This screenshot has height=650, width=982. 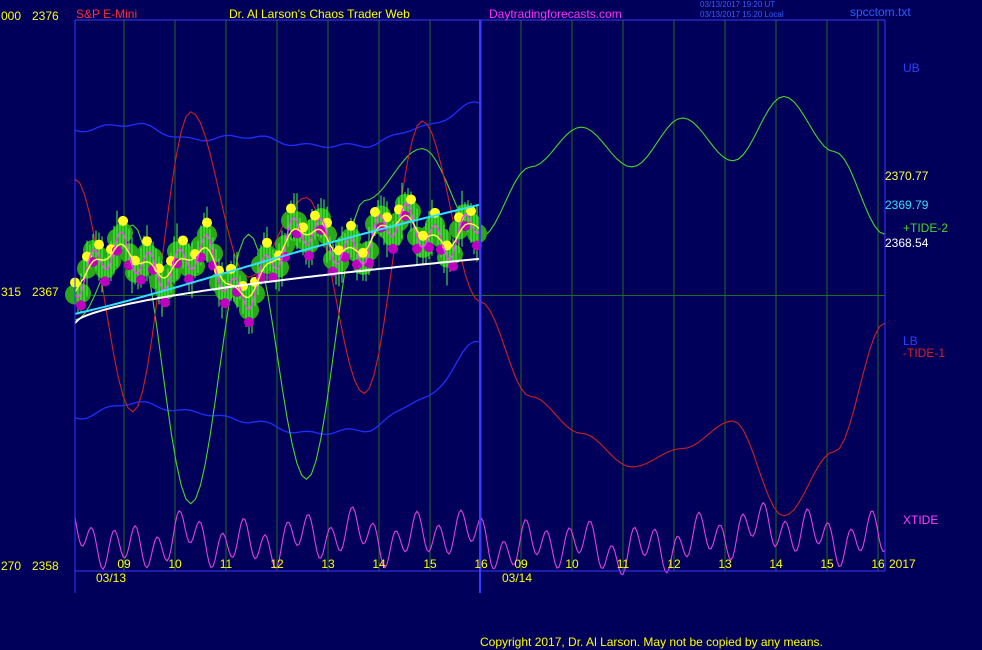 What do you see at coordinates (11, 16) in the screenshot?
I see `left-axis-top-label: 000` at bounding box center [11, 16].